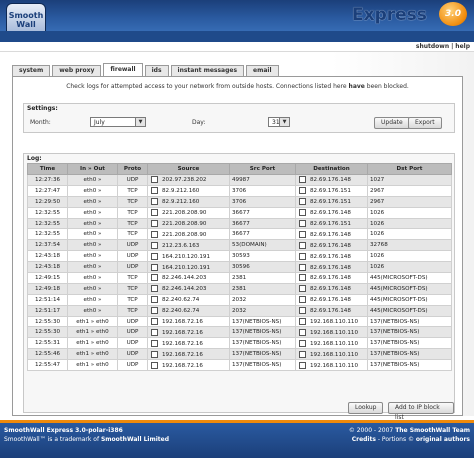 The width and height of the screenshot is (474, 458). I want to click on logo-line-2: Wall, so click(26, 24).